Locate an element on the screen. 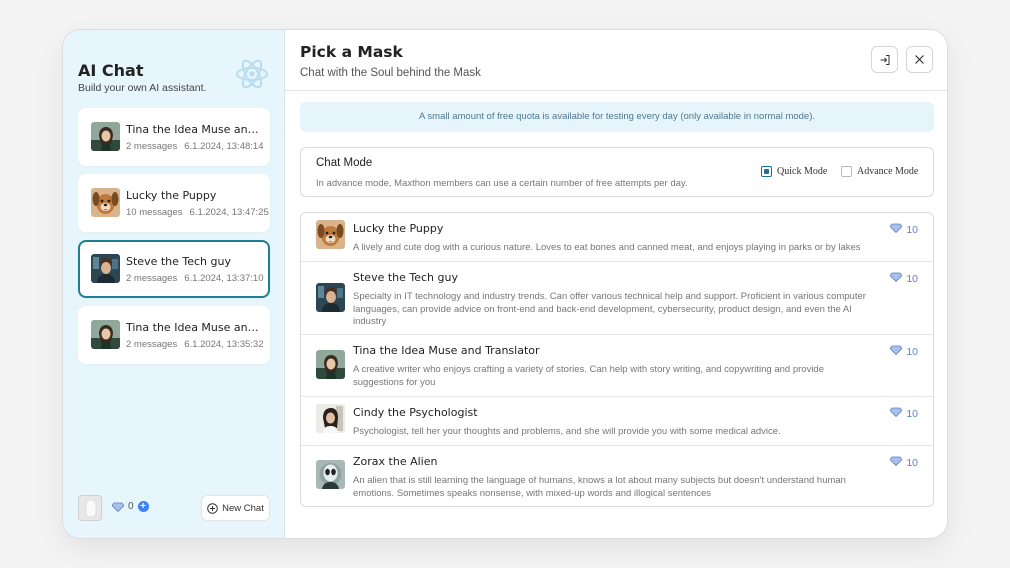  chat-meta: 2 messages 6.1.2024, 13:48:14 is located at coordinates (194, 146).